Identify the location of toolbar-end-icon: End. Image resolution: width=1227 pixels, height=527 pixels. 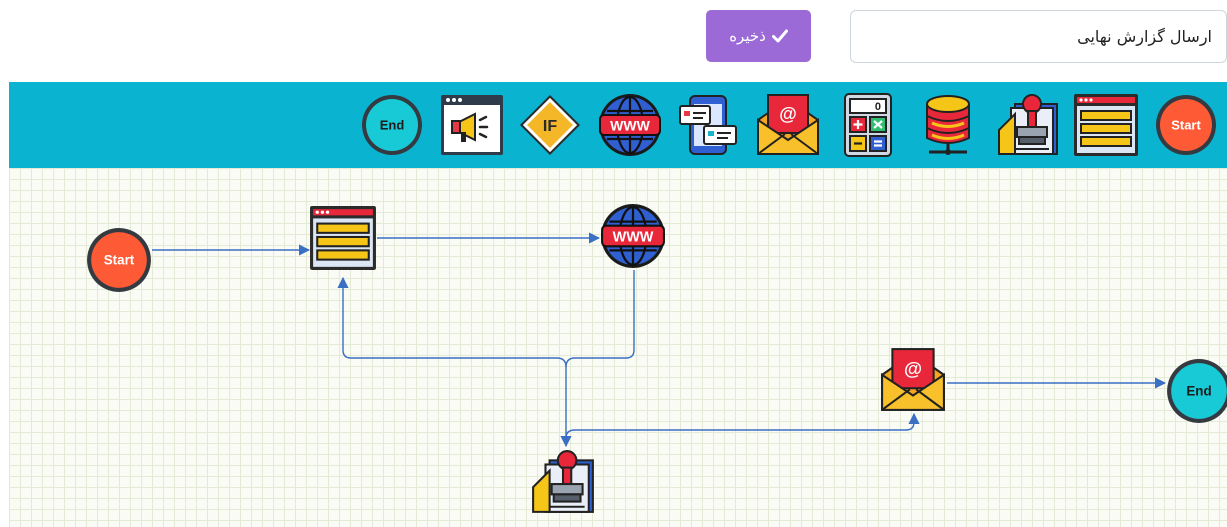
(392, 125).